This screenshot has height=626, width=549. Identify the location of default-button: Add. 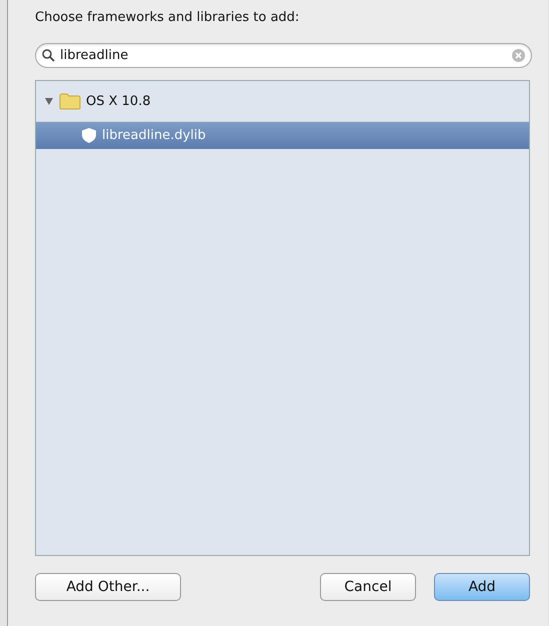
(482, 587).